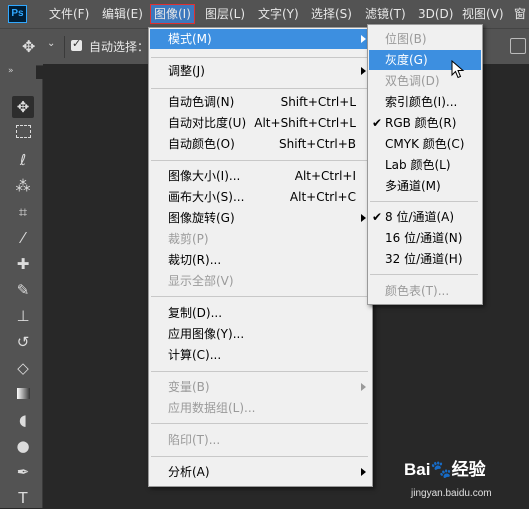 The width and height of the screenshot is (529, 509). I want to click on menu-file: 文件(F), so click(69, 14).